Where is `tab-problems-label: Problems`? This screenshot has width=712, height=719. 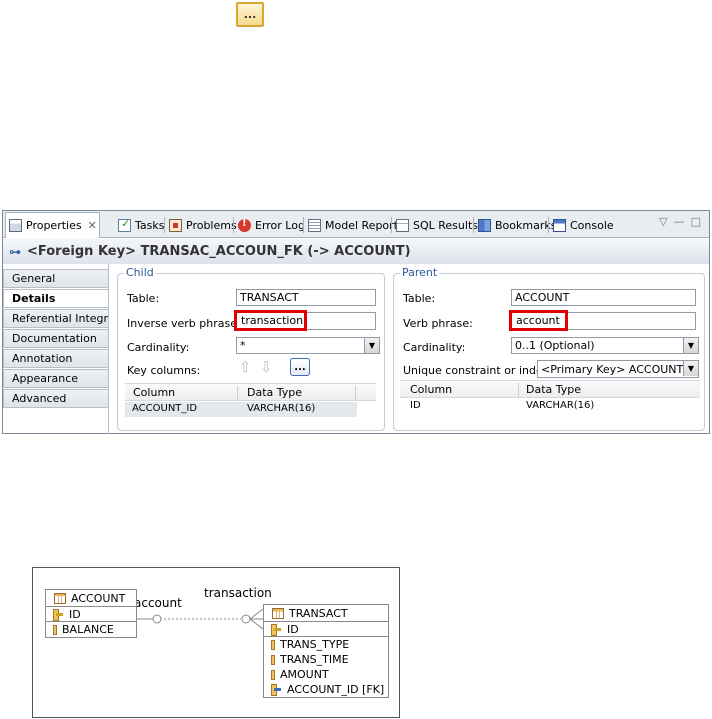
tab-problems-label: Problems is located at coordinates (211, 225).